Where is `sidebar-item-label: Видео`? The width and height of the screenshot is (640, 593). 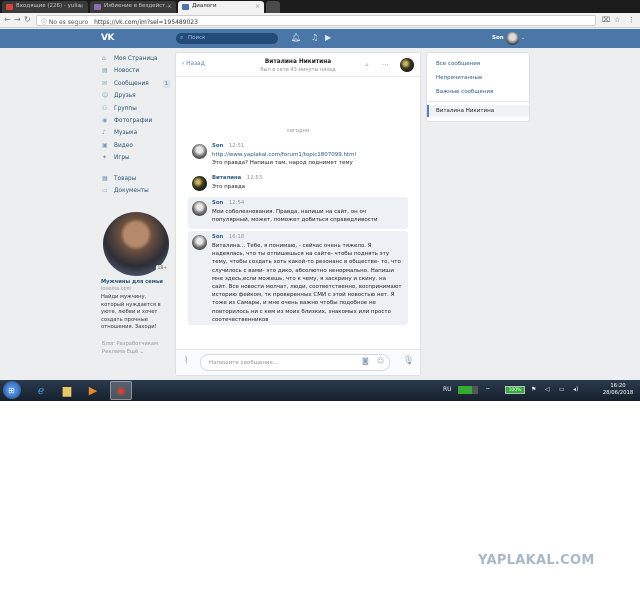 sidebar-item-label: Видео is located at coordinates (123, 145).